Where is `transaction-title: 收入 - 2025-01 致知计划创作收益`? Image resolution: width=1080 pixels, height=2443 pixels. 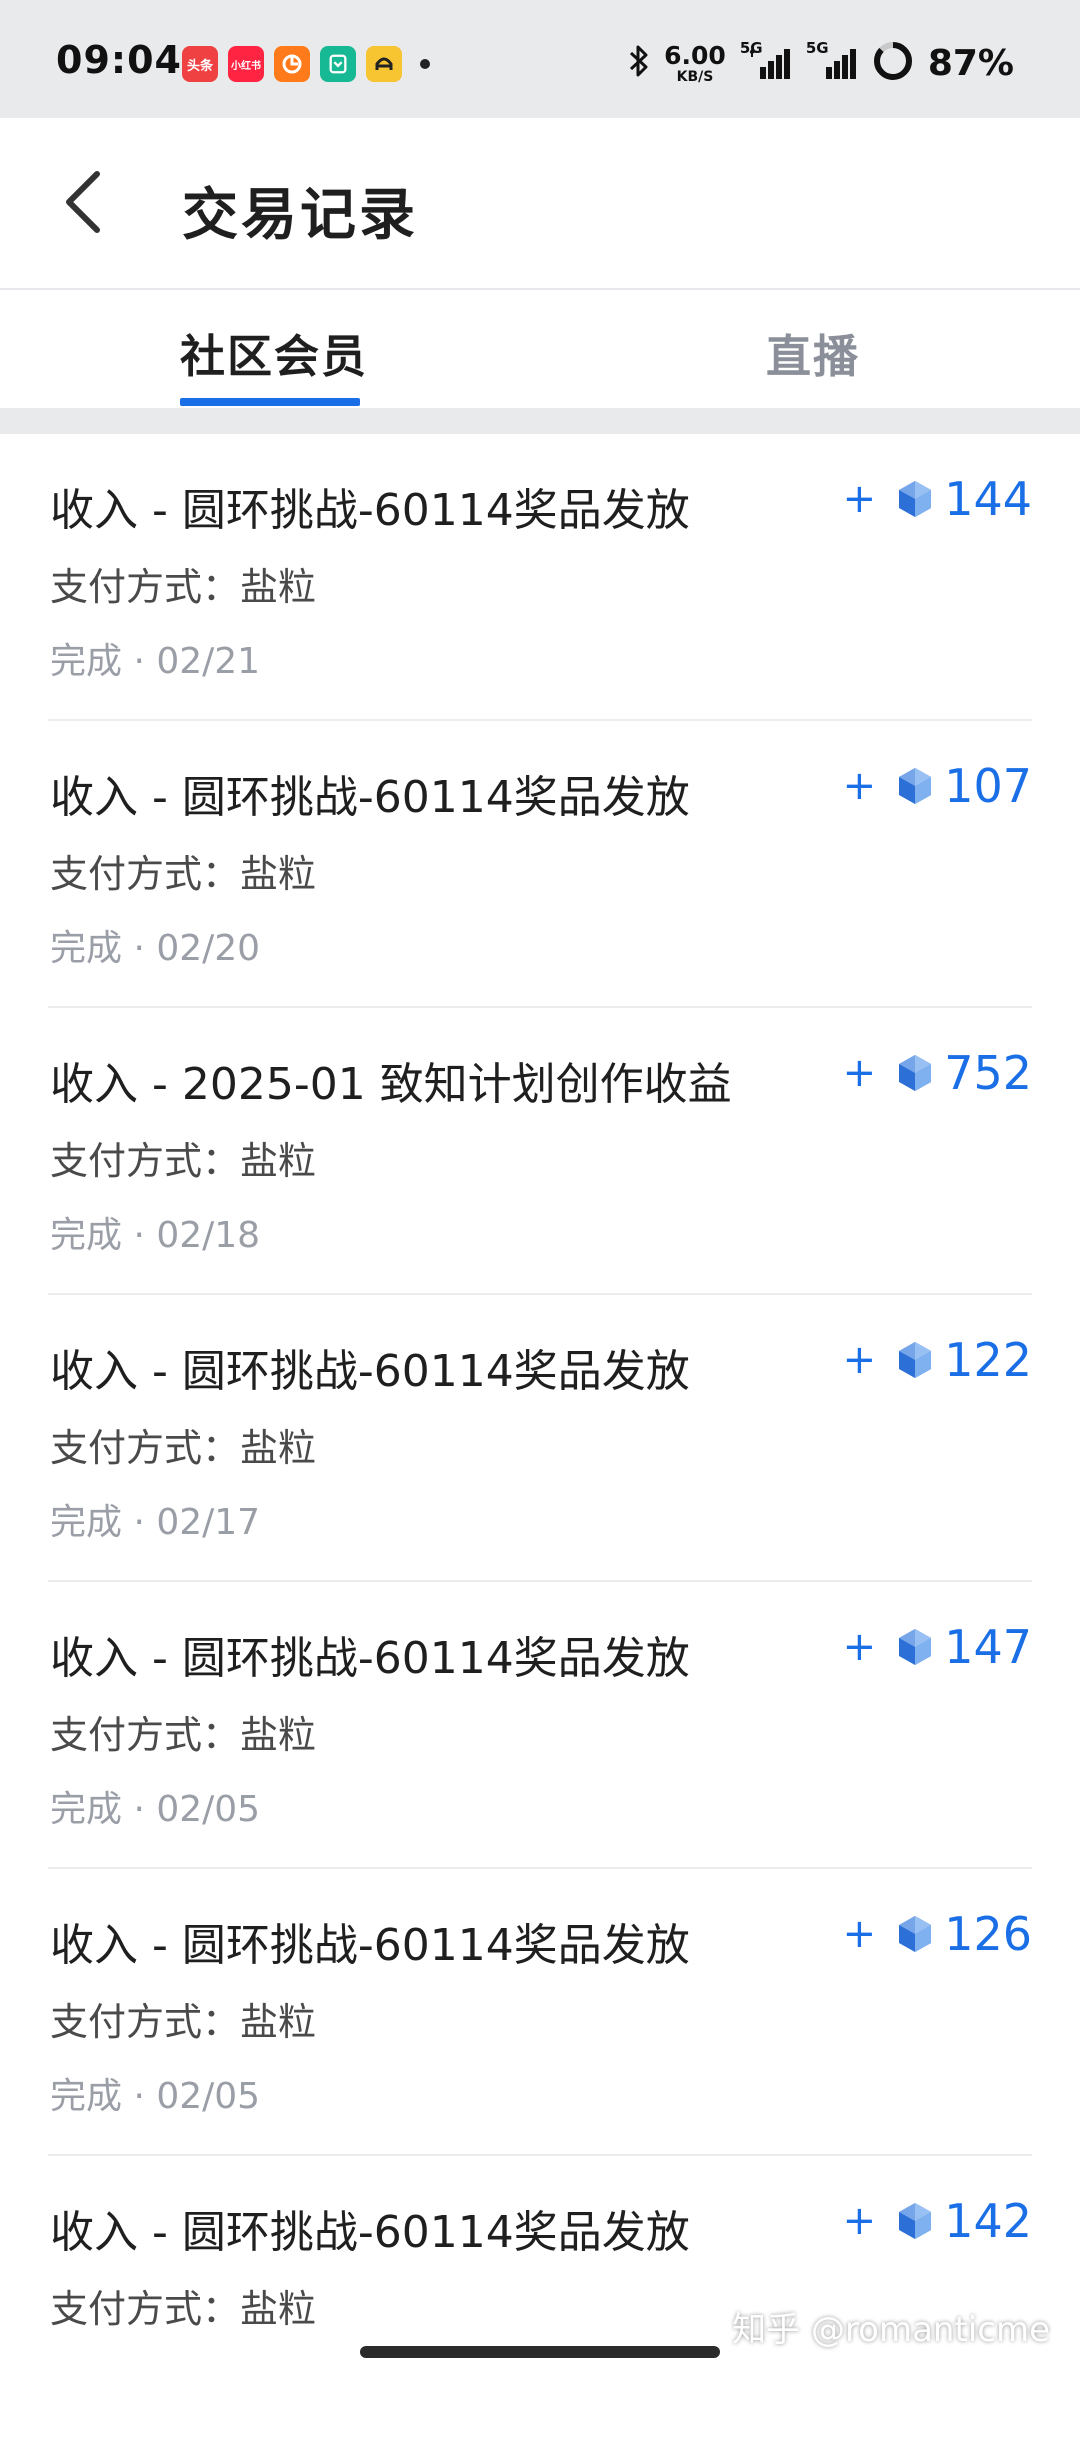 transaction-title: 收入 - 2025-01 致知计划创作收益 is located at coordinates (391, 1084).